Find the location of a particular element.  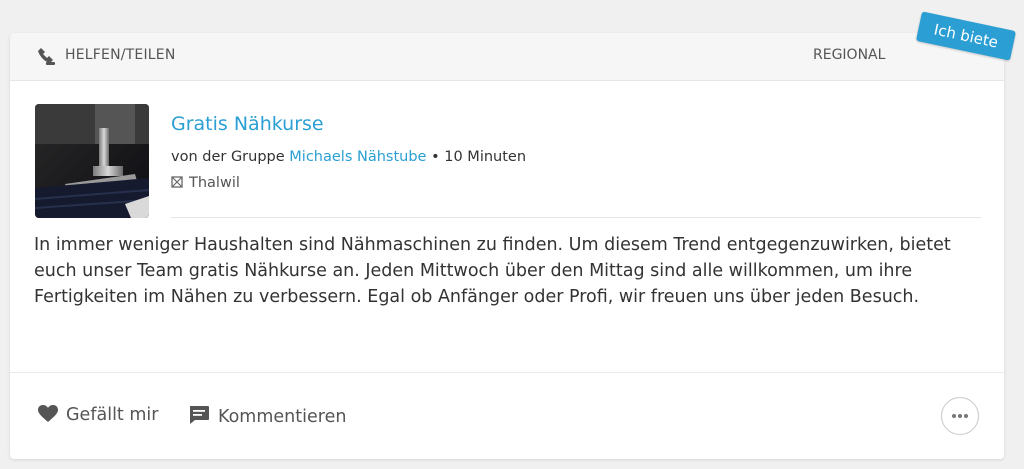

comment-label: Kommentieren is located at coordinates (282, 417).